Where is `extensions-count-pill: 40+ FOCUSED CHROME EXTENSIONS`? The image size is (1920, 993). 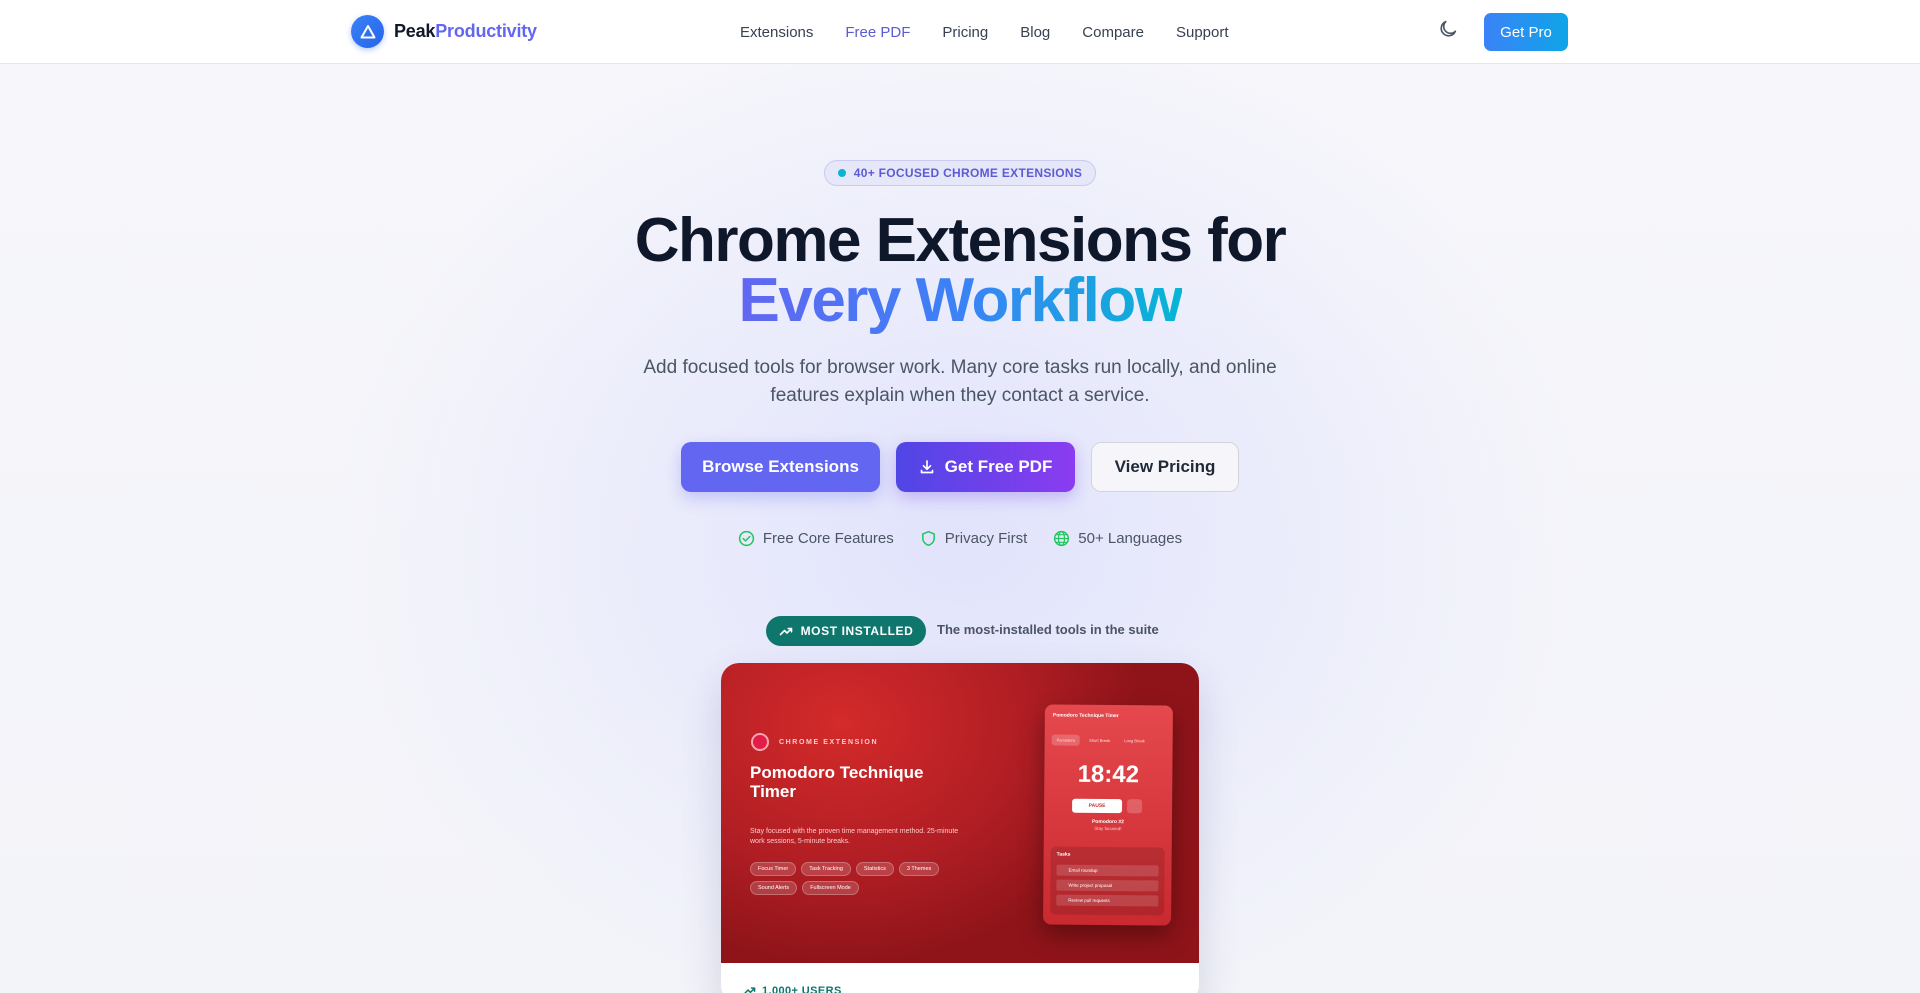
extensions-count-pill: 40+ FOCUSED CHROME EXTENSIONS is located at coordinates (960, 173).